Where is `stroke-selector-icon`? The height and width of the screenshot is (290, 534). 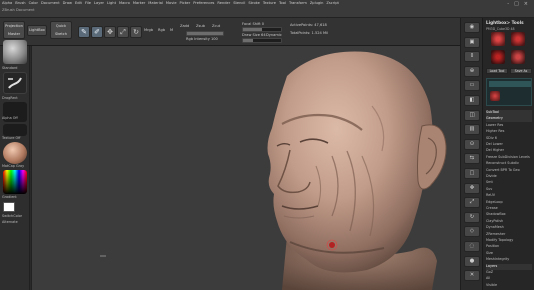 stroke-selector-icon is located at coordinates (15, 83).